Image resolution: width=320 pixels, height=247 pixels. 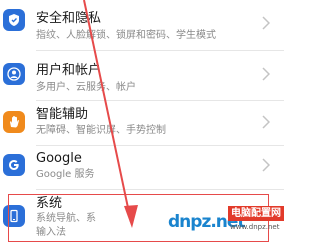 What do you see at coordinates (69, 18) in the screenshot?
I see `item-title: 安全和隐私` at bounding box center [69, 18].